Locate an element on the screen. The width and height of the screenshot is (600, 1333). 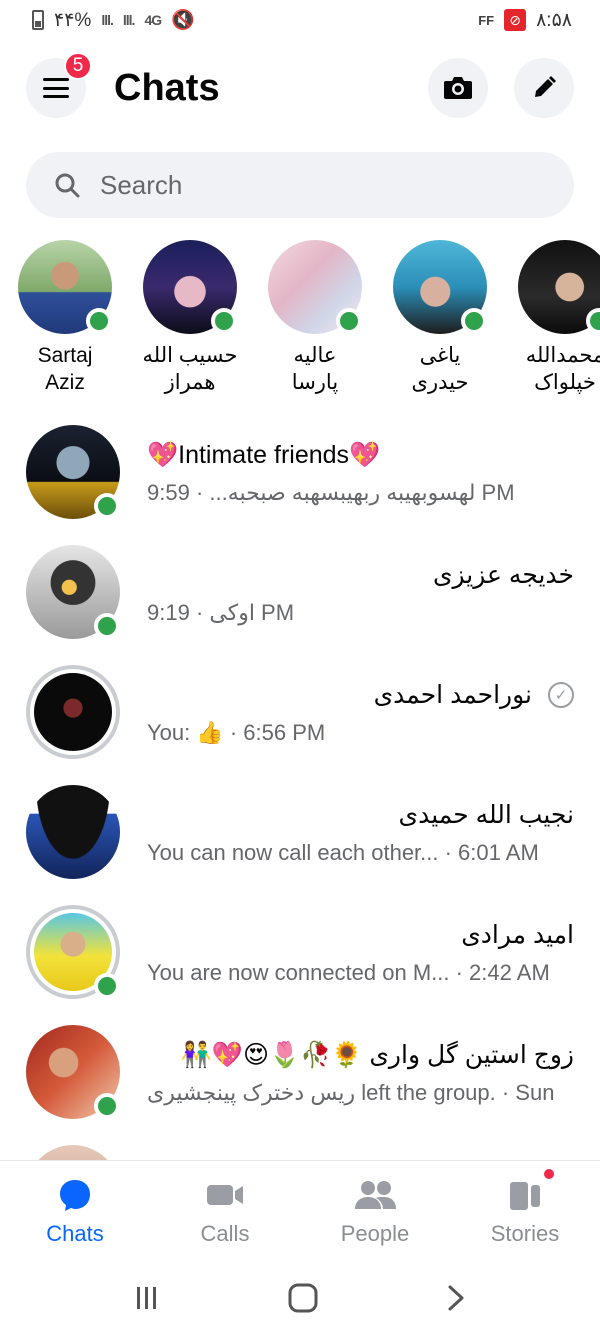
signal-icon-2: lll. is located at coordinates (129, 20).